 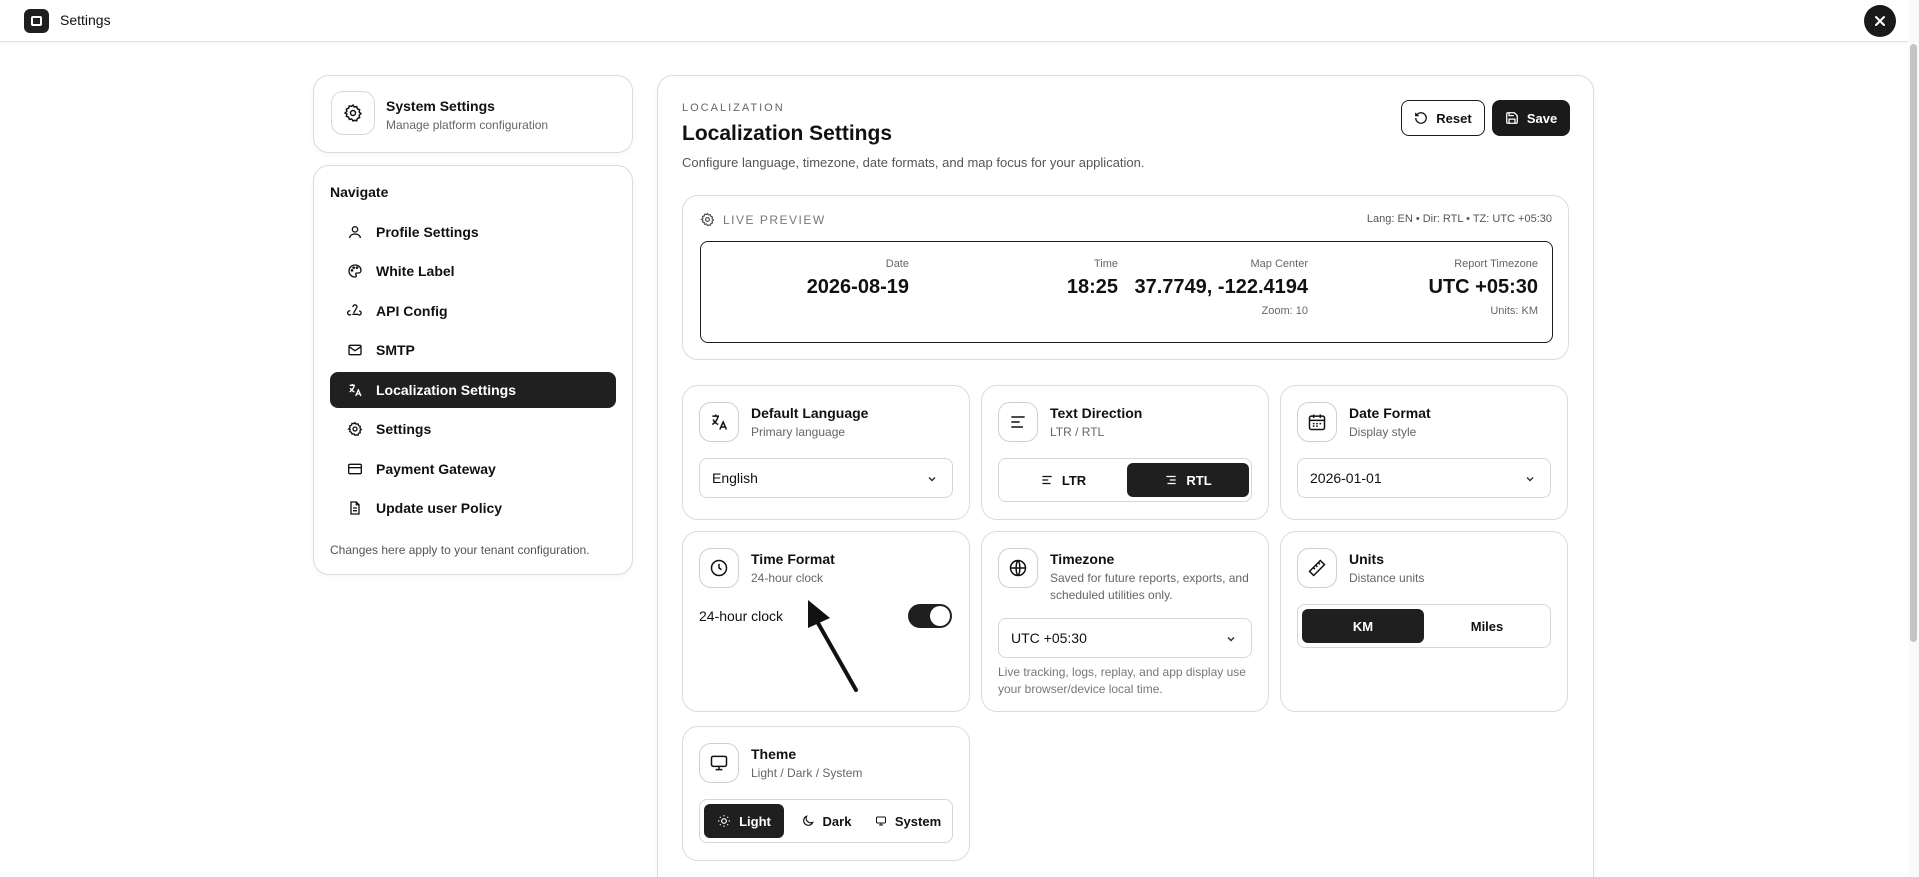 What do you see at coordinates (473, 311) in the screenshot?
I see `sidebar-item-api-config: API Config` at bounding box center [473, 311].